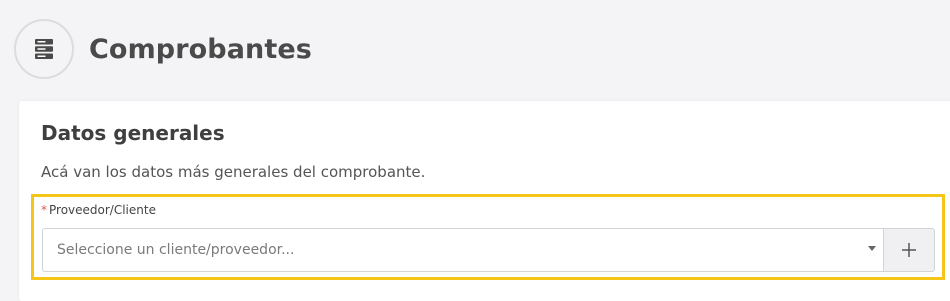 The image size is (950, 301). Describe the element at coordinates (44, 210) in the screenshot. I see `required-mark: *` at that location.